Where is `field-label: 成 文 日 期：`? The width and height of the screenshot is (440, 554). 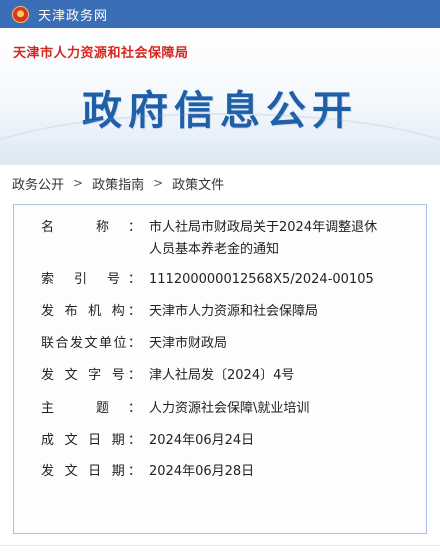
field-label: 成 文 日 期： is located at coordinates (91, 440).